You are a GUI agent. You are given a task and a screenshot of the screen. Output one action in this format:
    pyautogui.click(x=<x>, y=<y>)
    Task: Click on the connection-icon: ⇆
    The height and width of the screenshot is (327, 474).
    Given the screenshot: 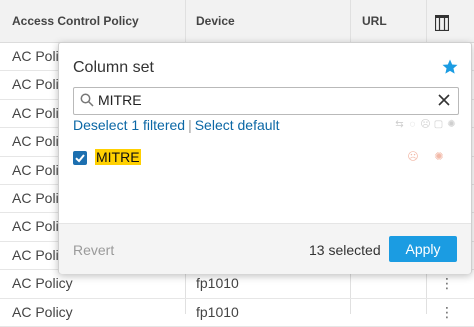 What is the action you would take?
    pyautogui.click(x=399, y=125)
    